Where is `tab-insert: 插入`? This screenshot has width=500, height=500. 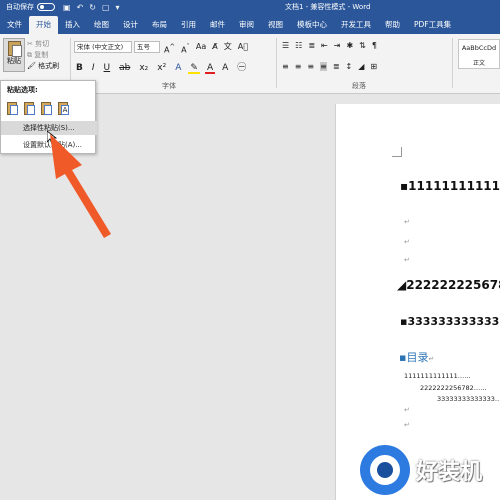
tab-insert: 插入 is located at coordinates (72, 25).